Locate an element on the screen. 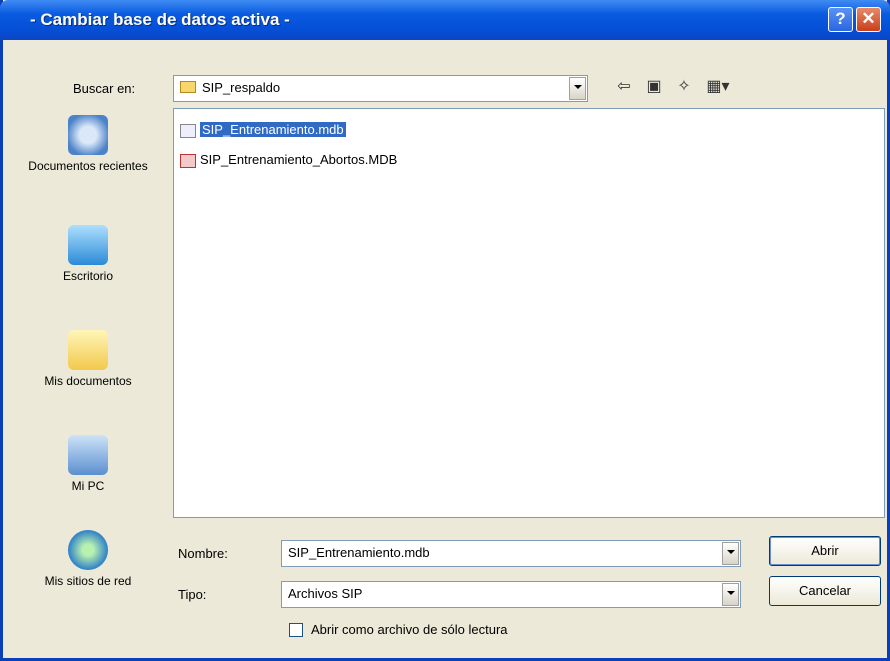 The height and width of the screenshot is (661, 890). place-my-computer: Mi PC is located at coordinates (88, 464).